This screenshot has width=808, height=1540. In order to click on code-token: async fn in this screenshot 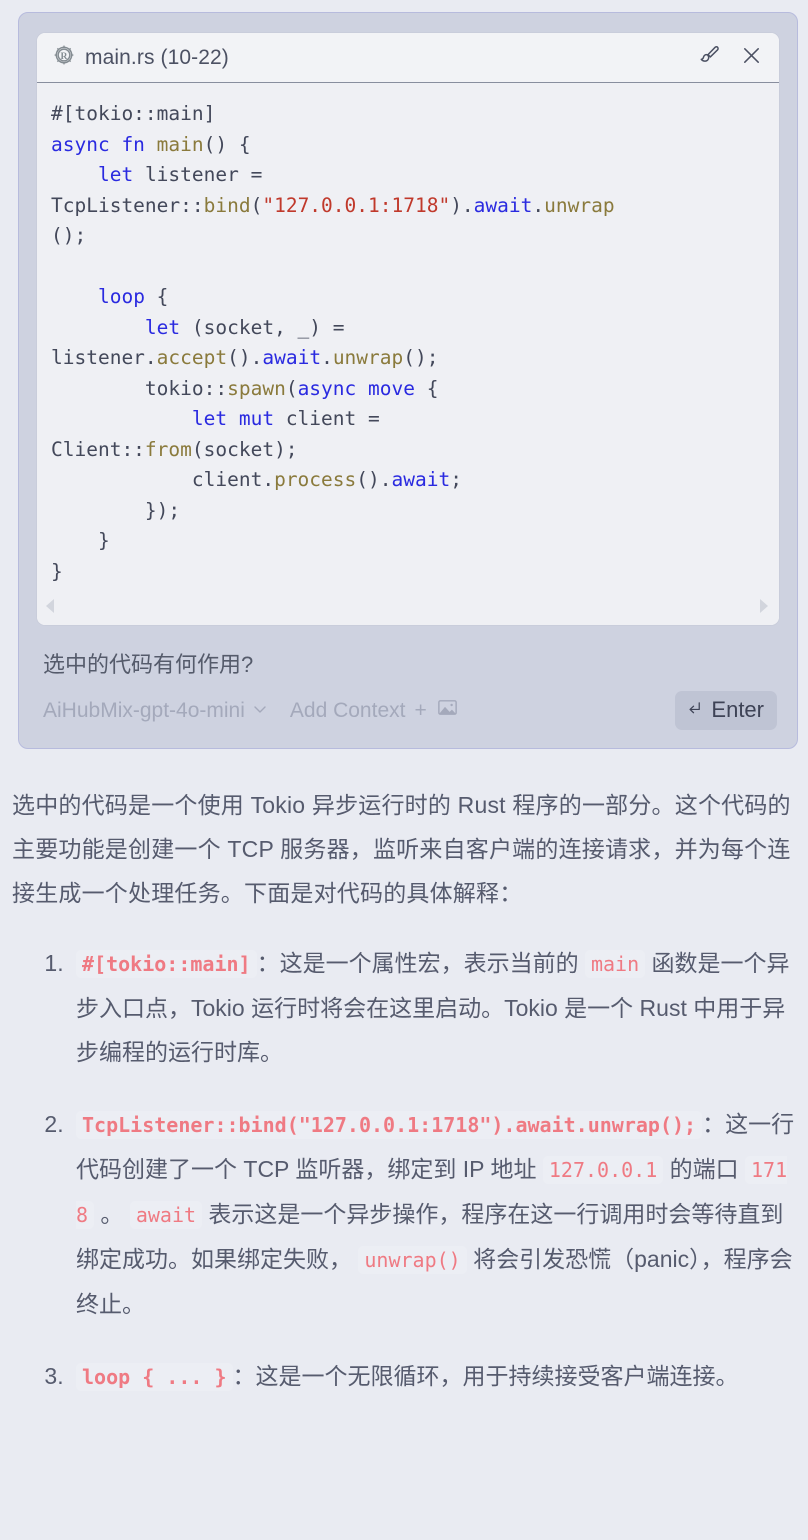, I will do `click(104, 144)`.